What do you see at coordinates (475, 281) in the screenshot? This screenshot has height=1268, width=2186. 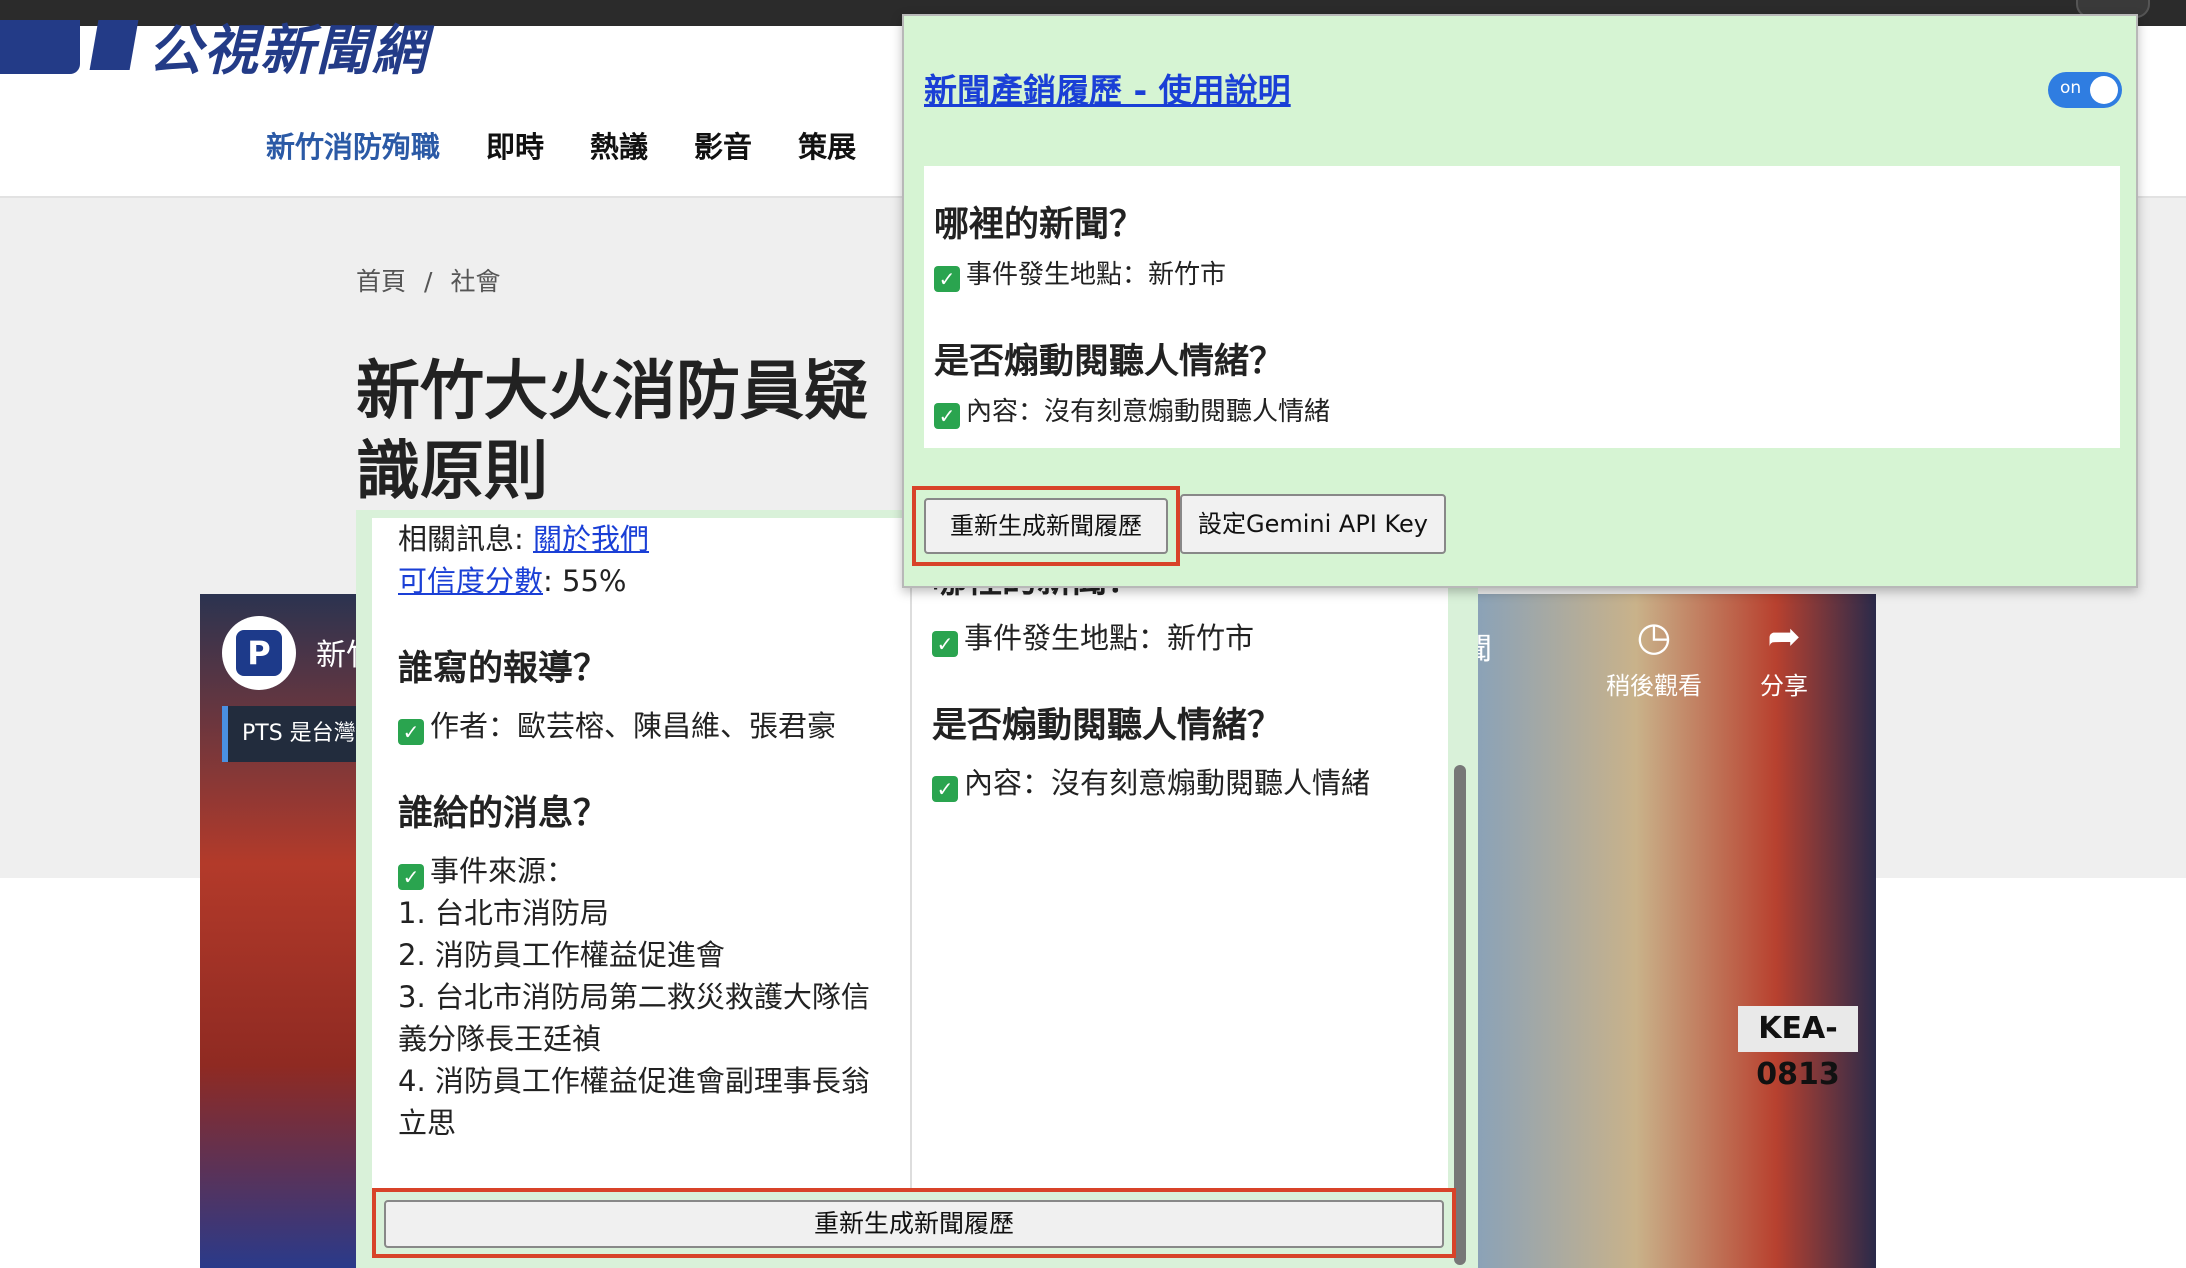 I see `breadcrumb-society: 社會` at bounding box center [475, 281].